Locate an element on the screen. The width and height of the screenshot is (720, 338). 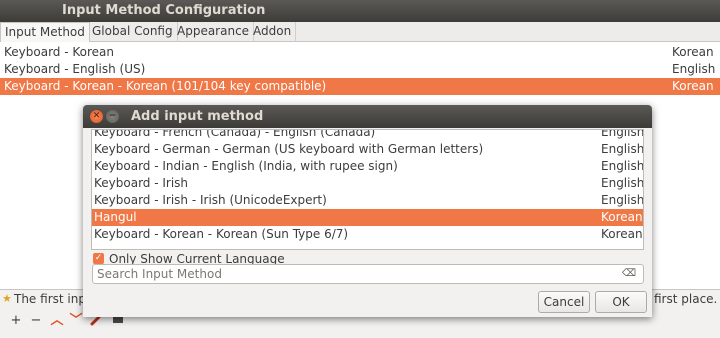
add-button: + is located at coordinates (16, 321).